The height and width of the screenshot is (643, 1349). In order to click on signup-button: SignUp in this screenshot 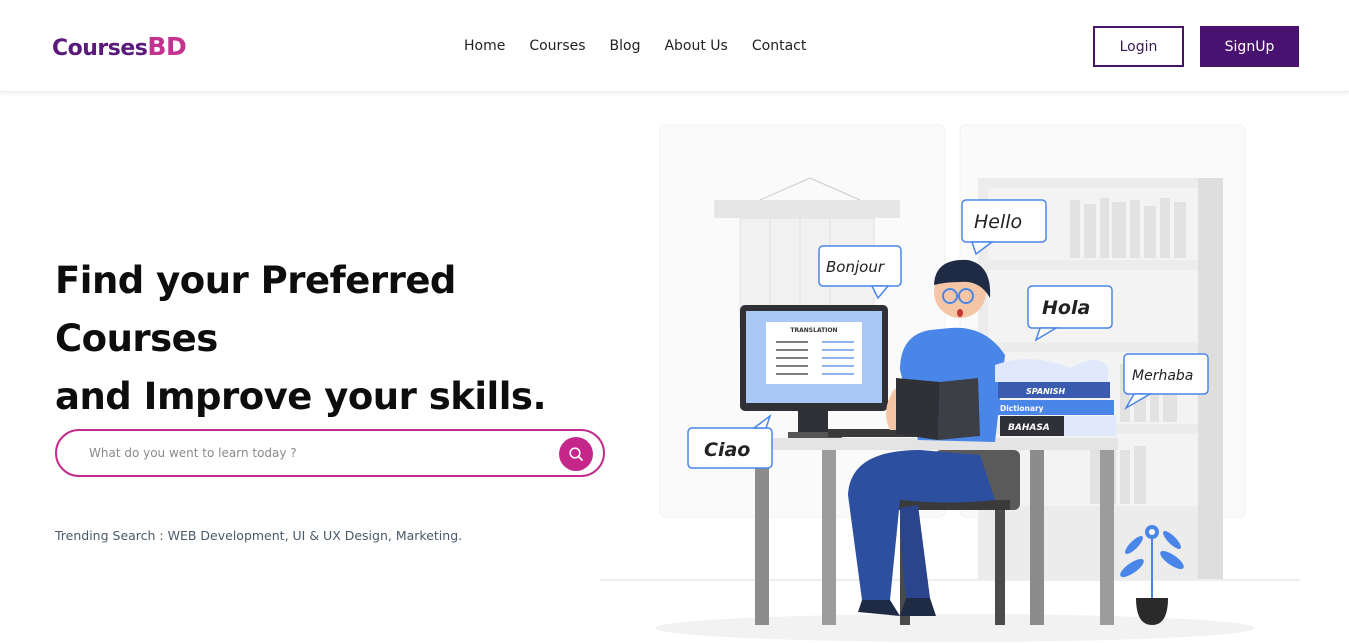, I will do `click(1249, 46)`.